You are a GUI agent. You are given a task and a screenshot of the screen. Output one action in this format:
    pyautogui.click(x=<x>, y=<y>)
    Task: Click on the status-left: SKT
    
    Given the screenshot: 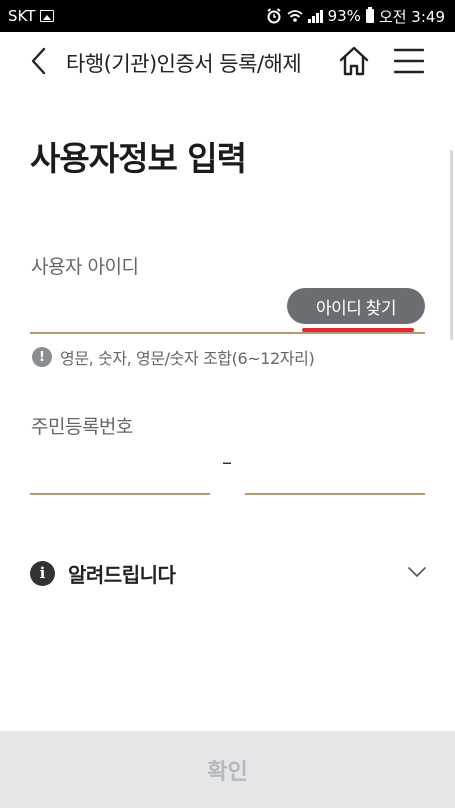 What is the action you would take?
    pyautogui.click(x=31, y=16)
    